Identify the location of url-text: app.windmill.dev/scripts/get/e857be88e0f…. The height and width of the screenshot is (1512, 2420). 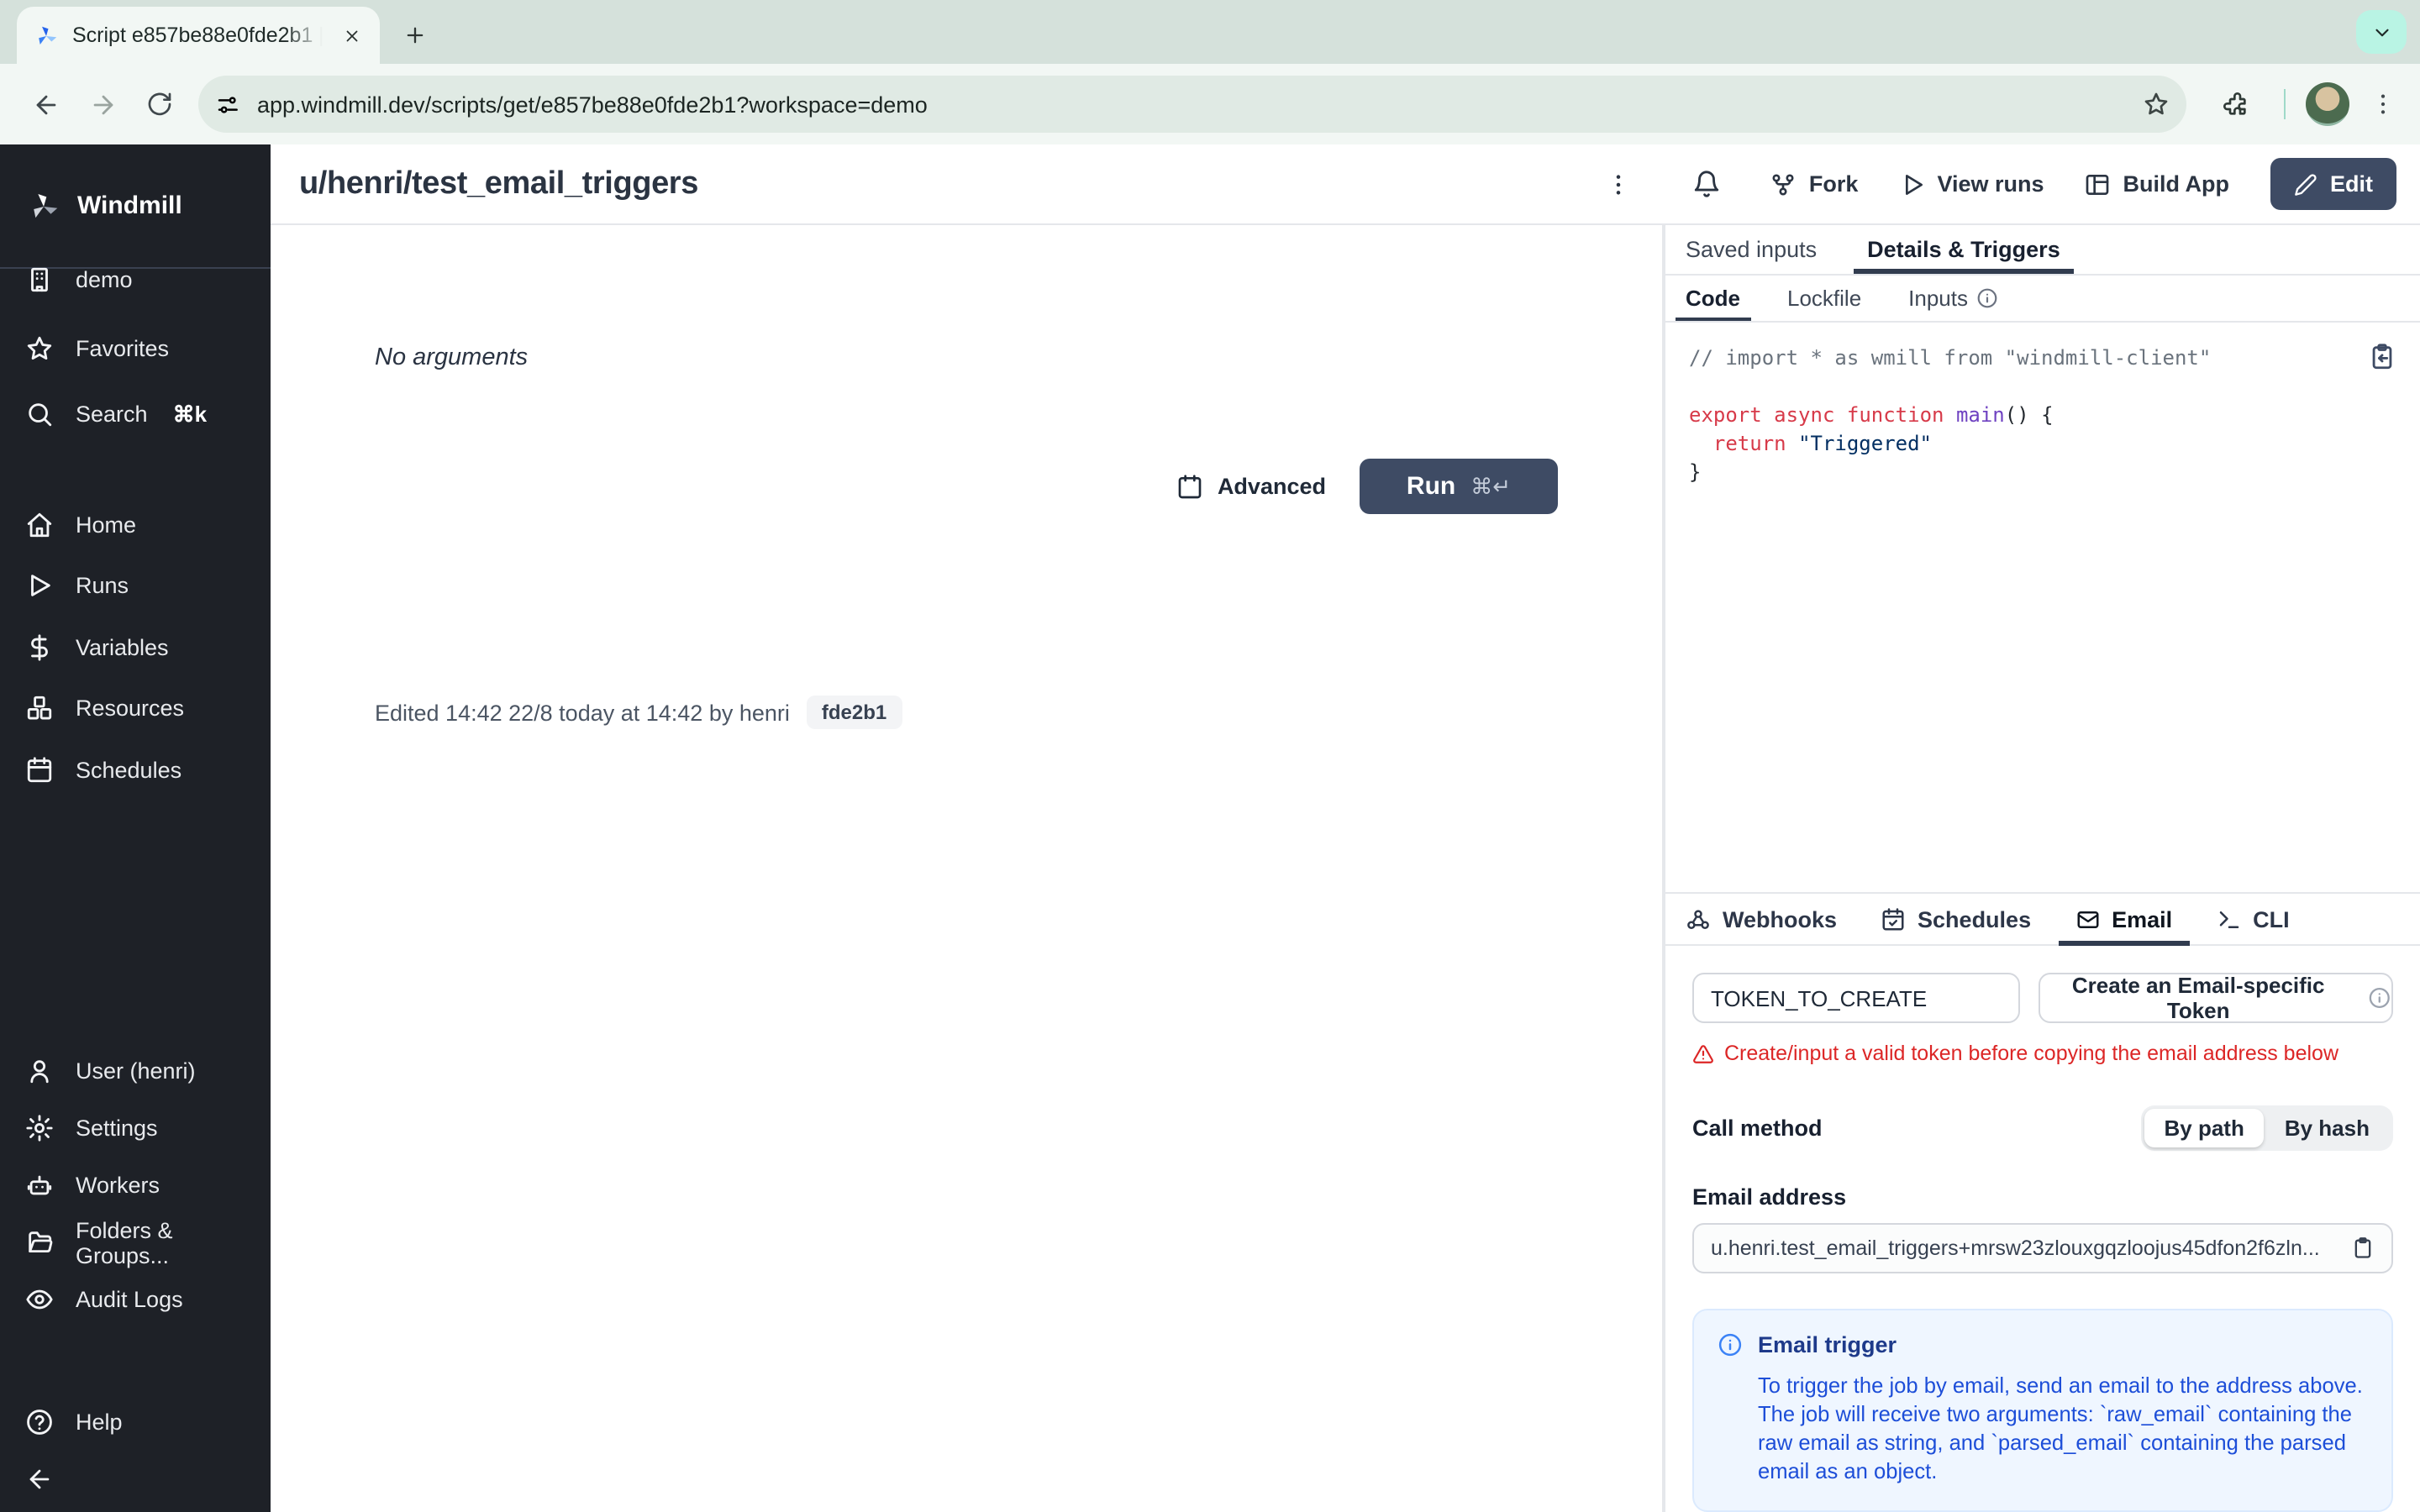
(592, 104).